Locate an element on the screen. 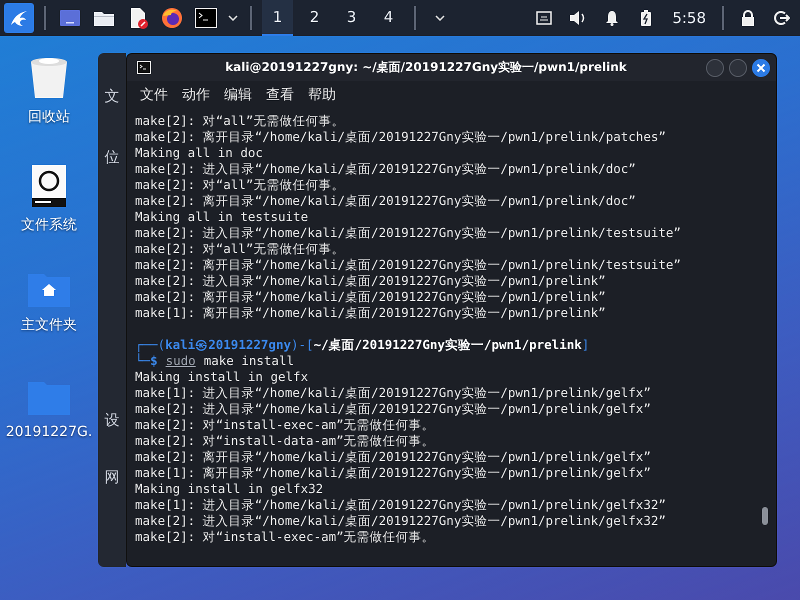 The height and width of the screenshot is (600, 800). terminal-output-line: Making install in gelfx32 is located at coordinates (229, 489).